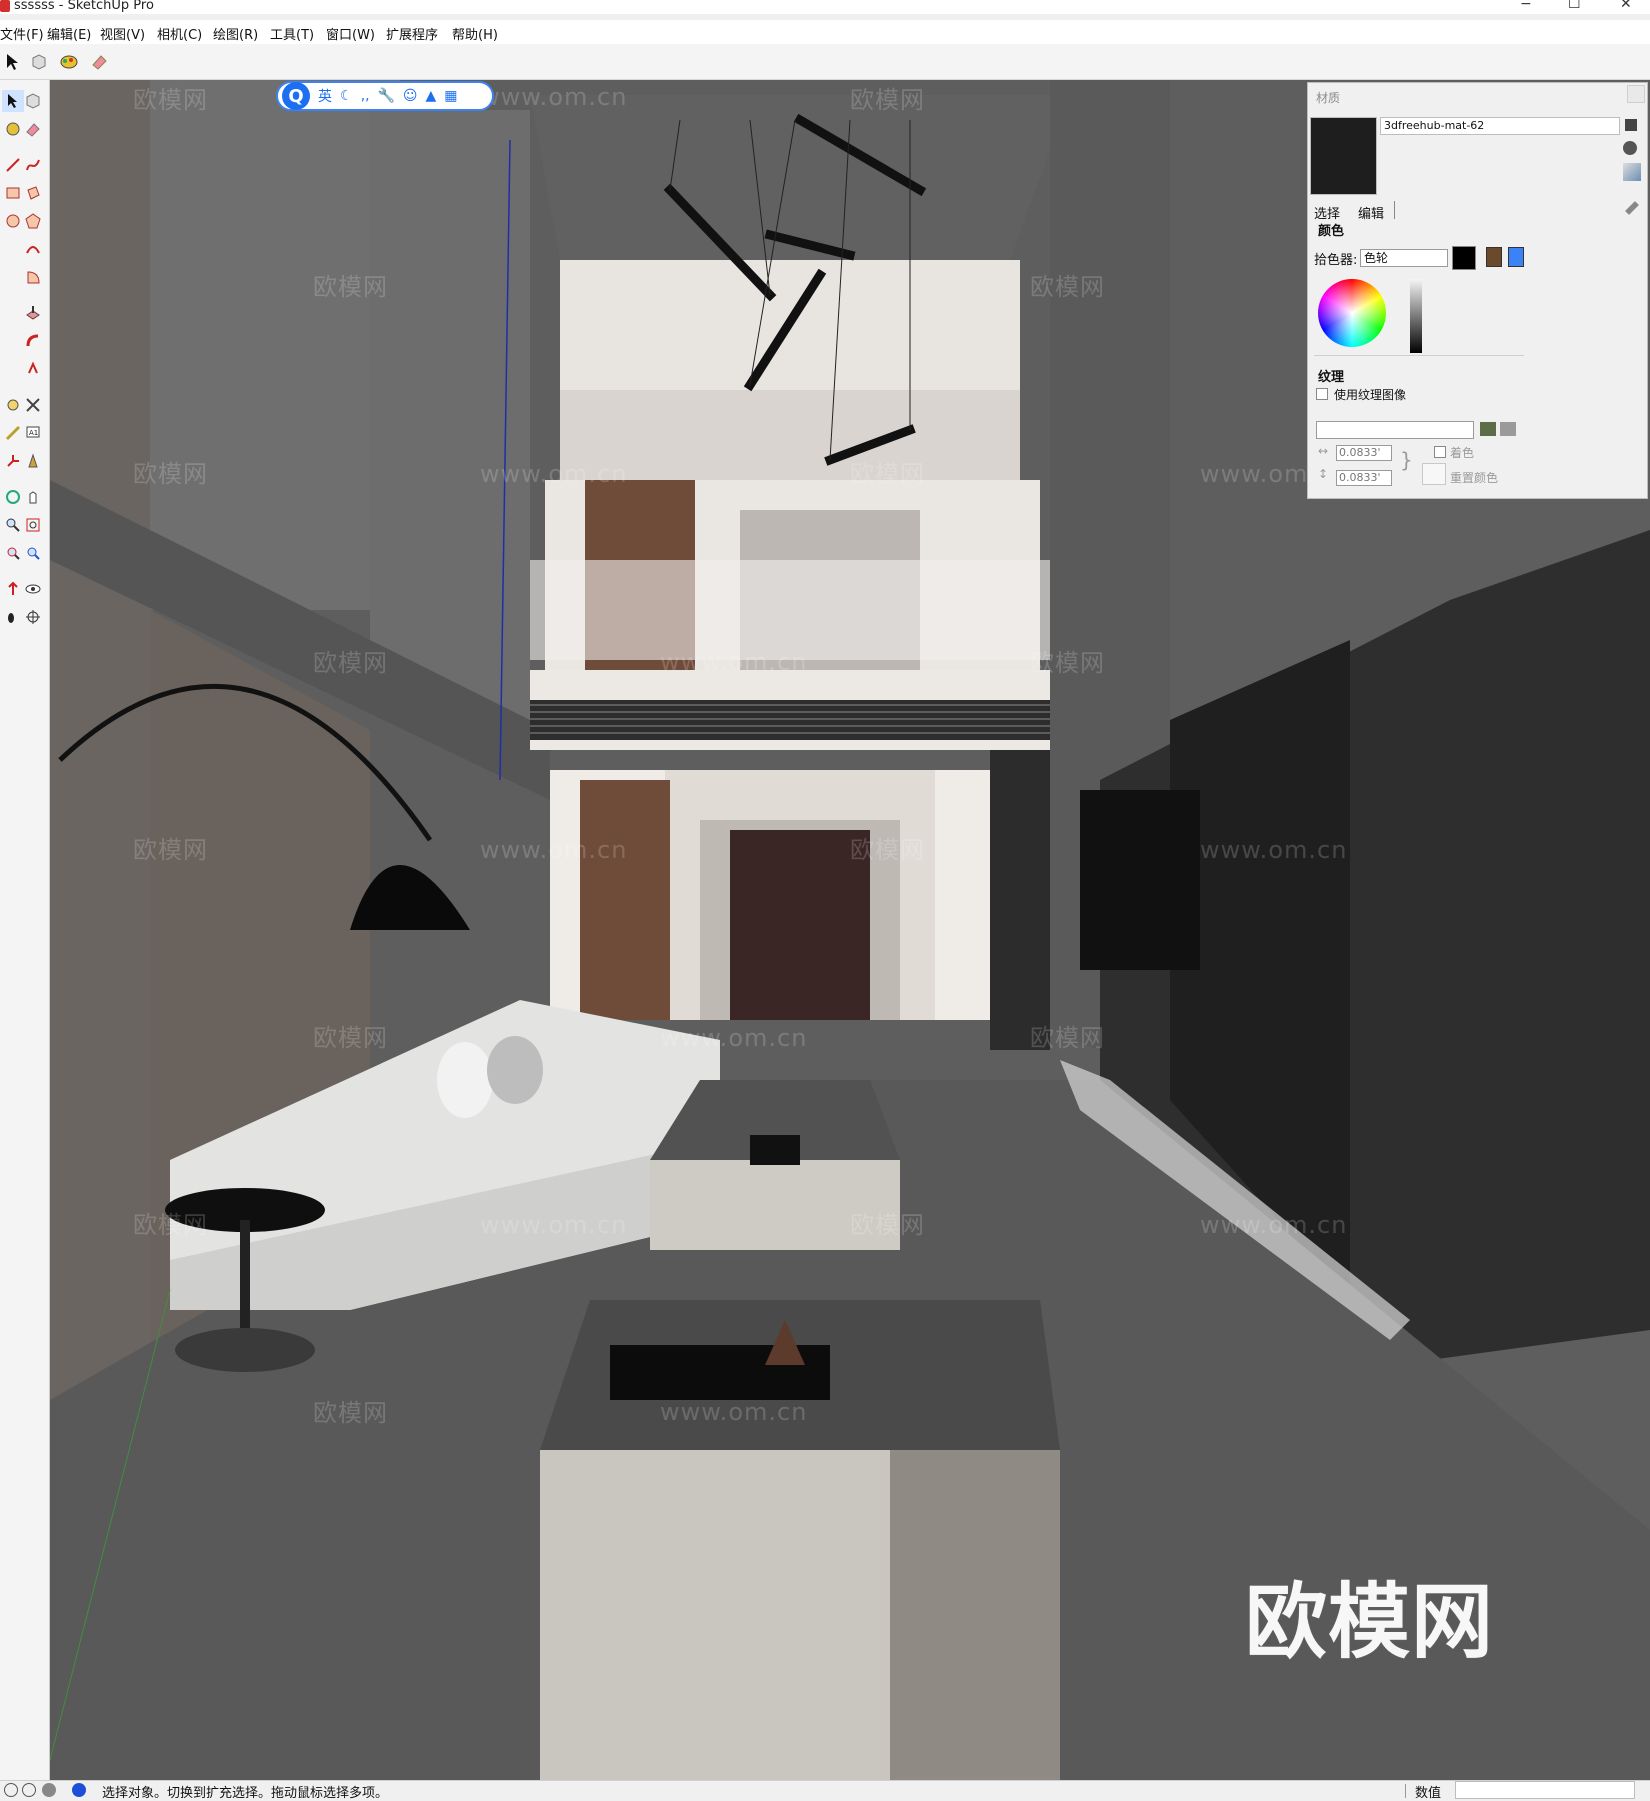 This screenshot has height=1801, width=1650. Describe the element at coordinates (33, 497) in the screenshot. I see `pan-tool-icon` at that location.